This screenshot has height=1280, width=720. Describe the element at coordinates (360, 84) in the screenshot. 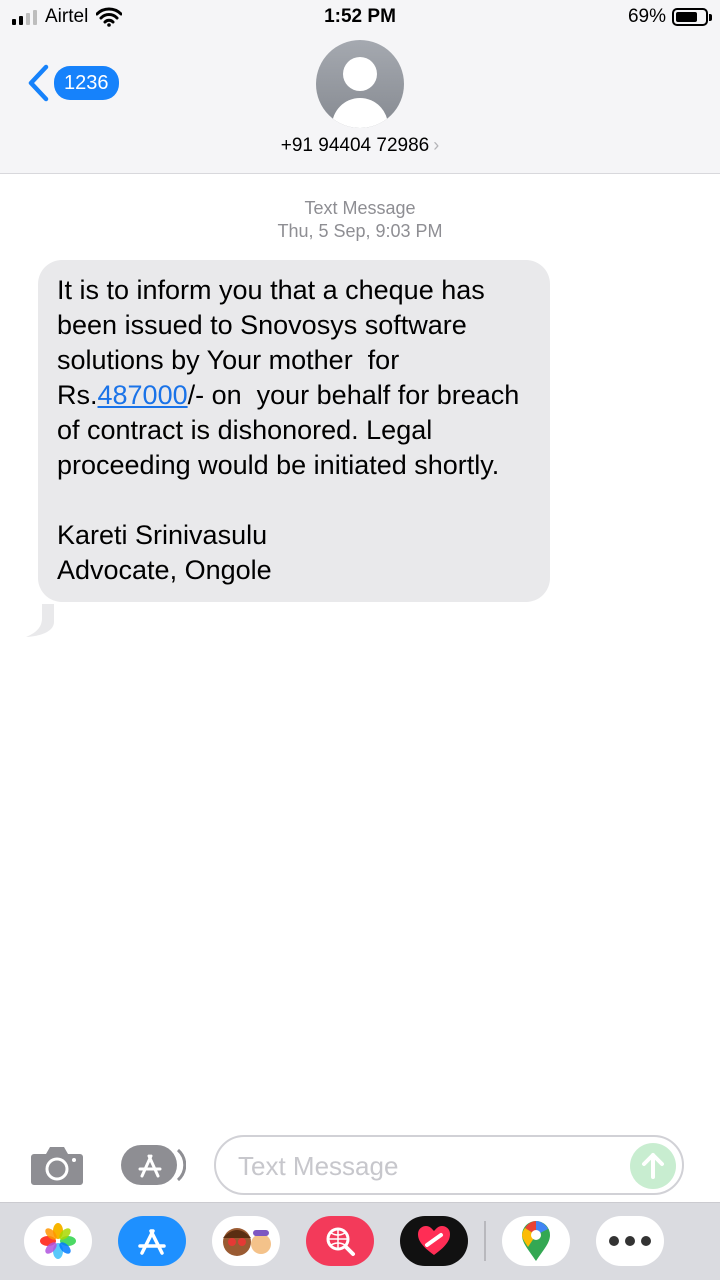

I see `contact-avatar` at that location.